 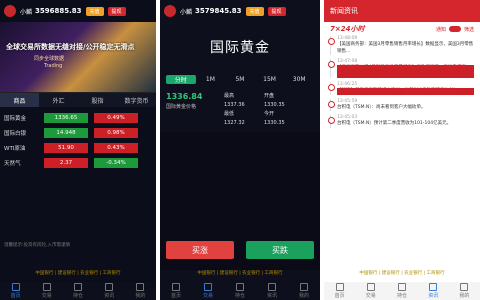 I want to click on filter-button: 筛选, so click(x=469, y=29).